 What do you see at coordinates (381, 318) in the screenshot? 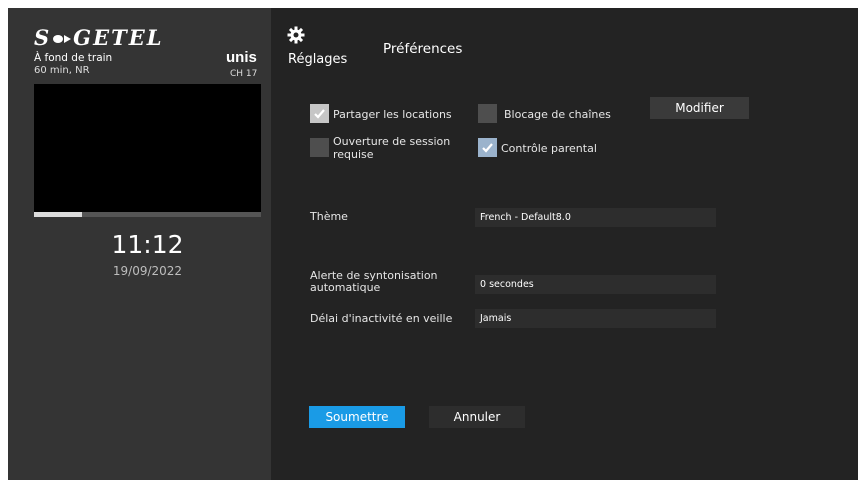
I see `standby-label: Délai d'inactivité en veille` at bounding box center [381, 318].